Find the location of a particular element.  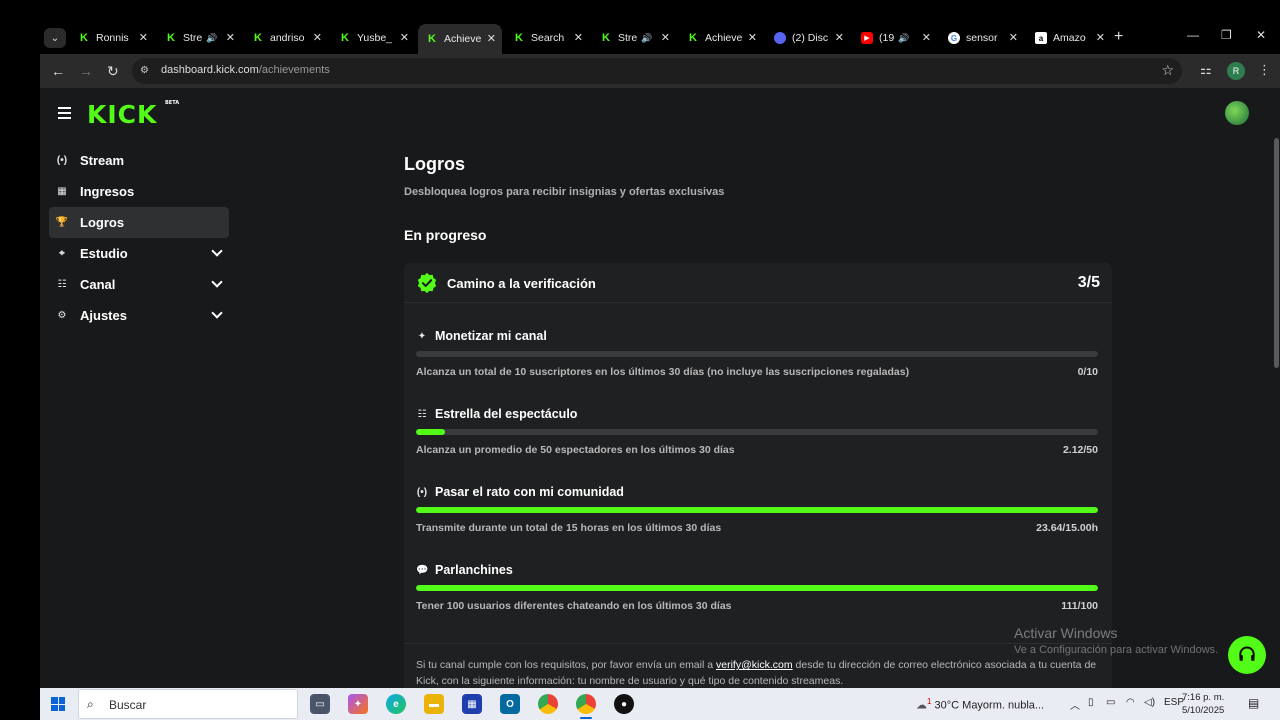

sidebar-item-estudio: ⌖ Estudio is located at coordinates (139, 253).